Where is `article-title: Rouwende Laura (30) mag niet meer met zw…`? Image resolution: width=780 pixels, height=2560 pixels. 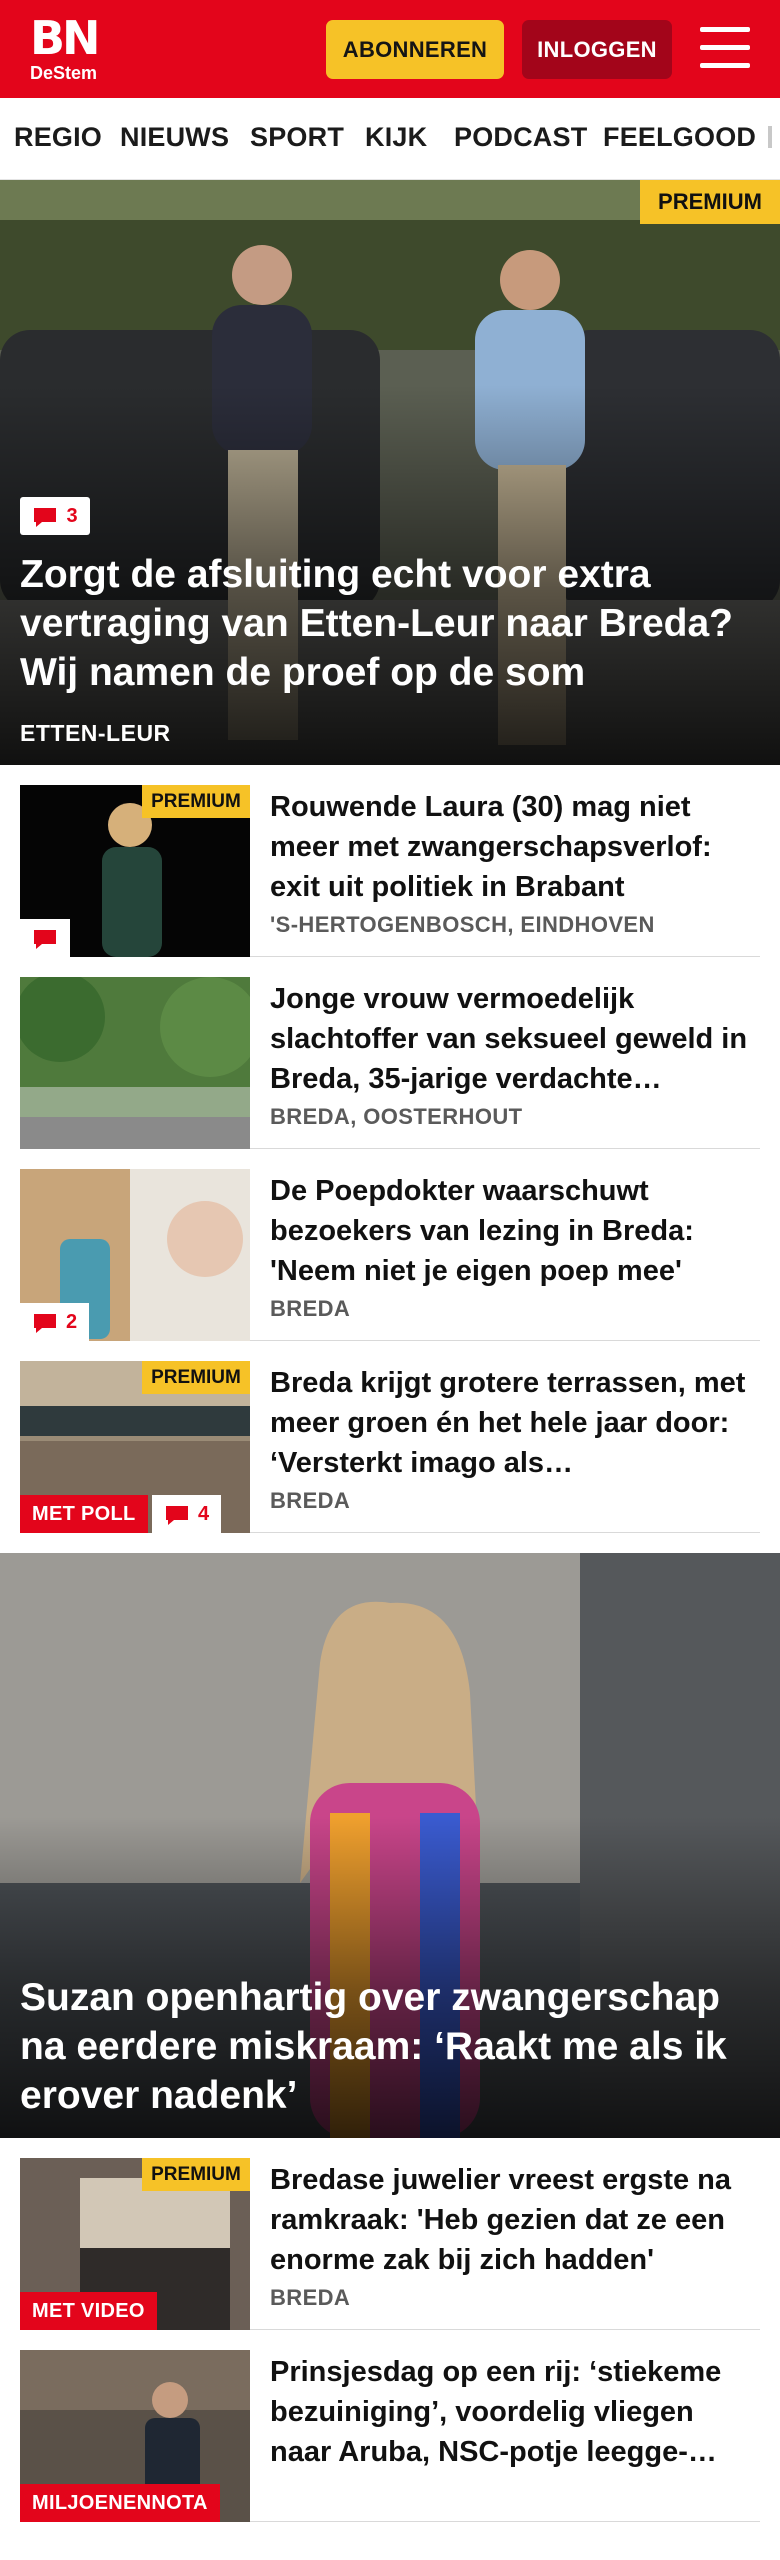 article-title: Rouwende Laura (30) mag niet meer met zw… is located at coordinates (515, 847).